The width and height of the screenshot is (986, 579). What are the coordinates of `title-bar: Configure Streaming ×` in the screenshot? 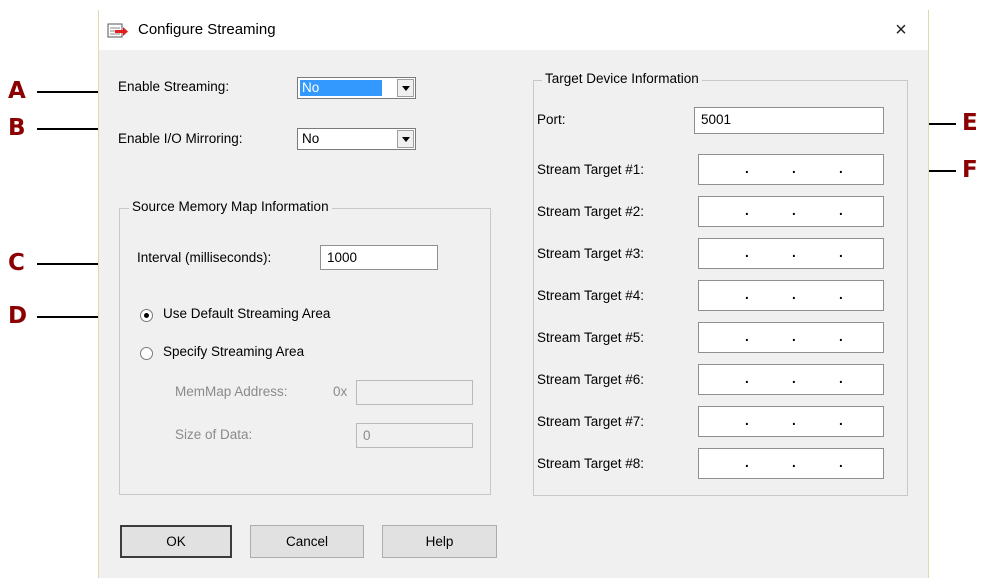 It's located at (513, 30).